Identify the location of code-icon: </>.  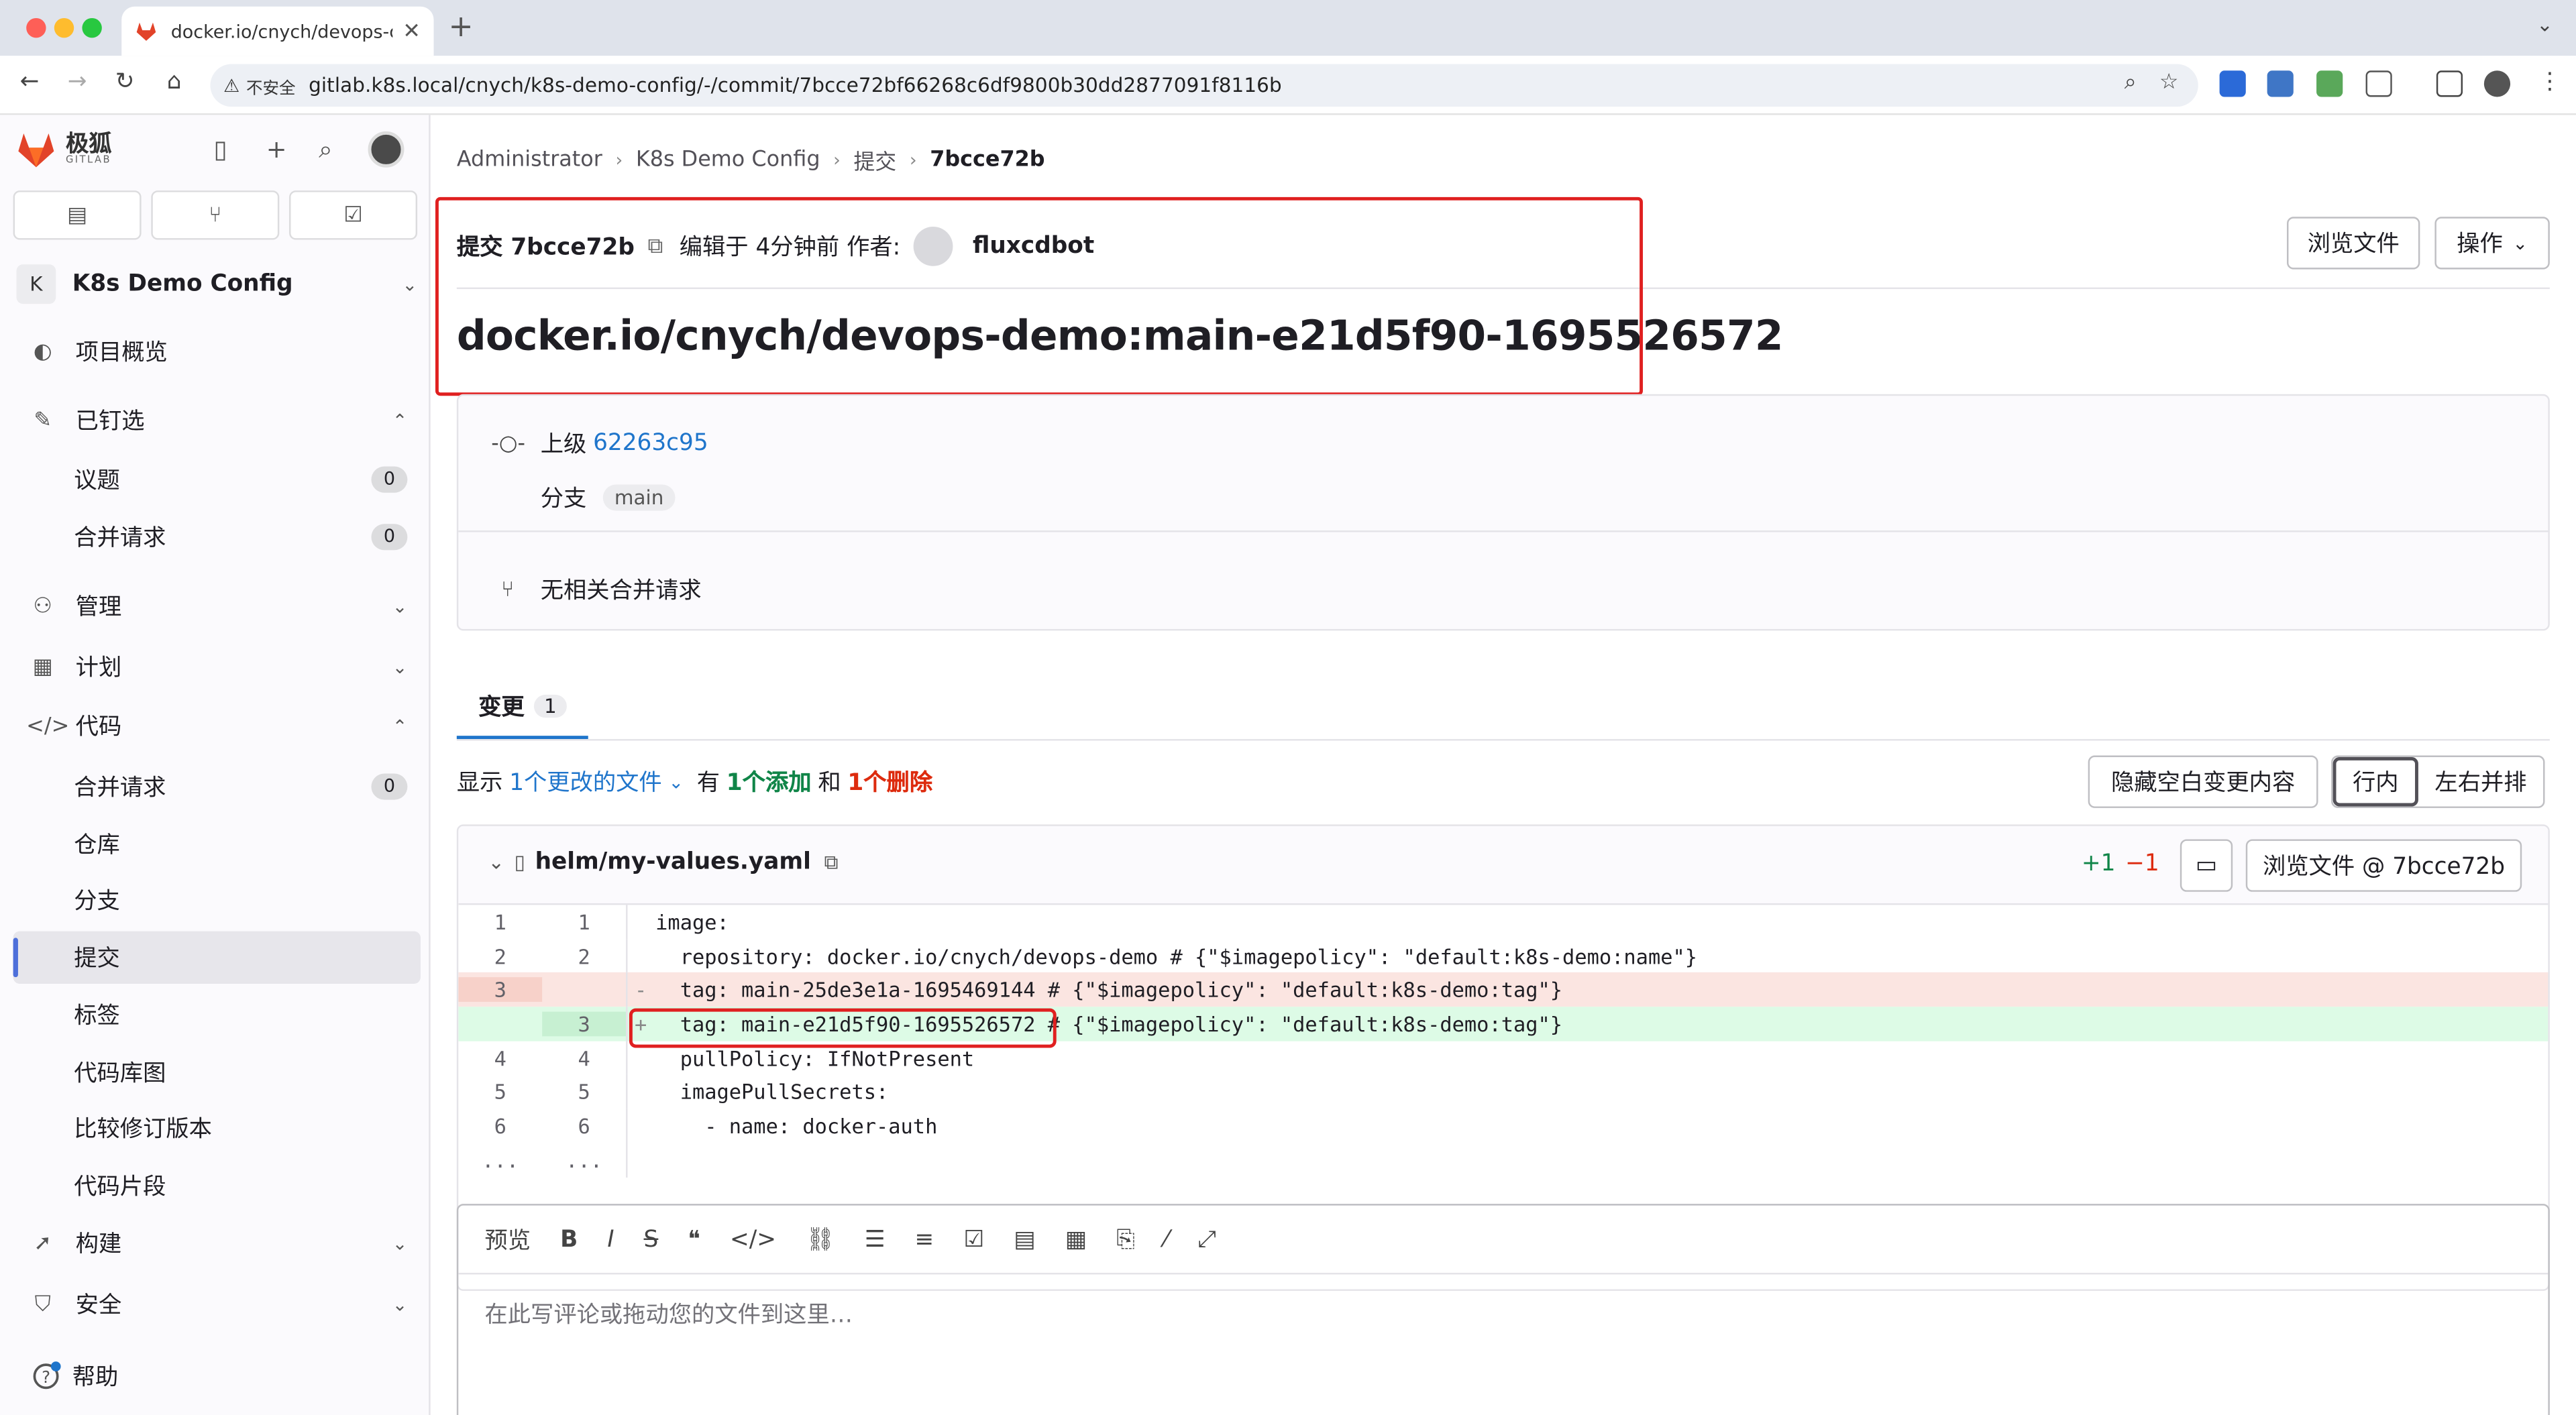
(753, 1239).